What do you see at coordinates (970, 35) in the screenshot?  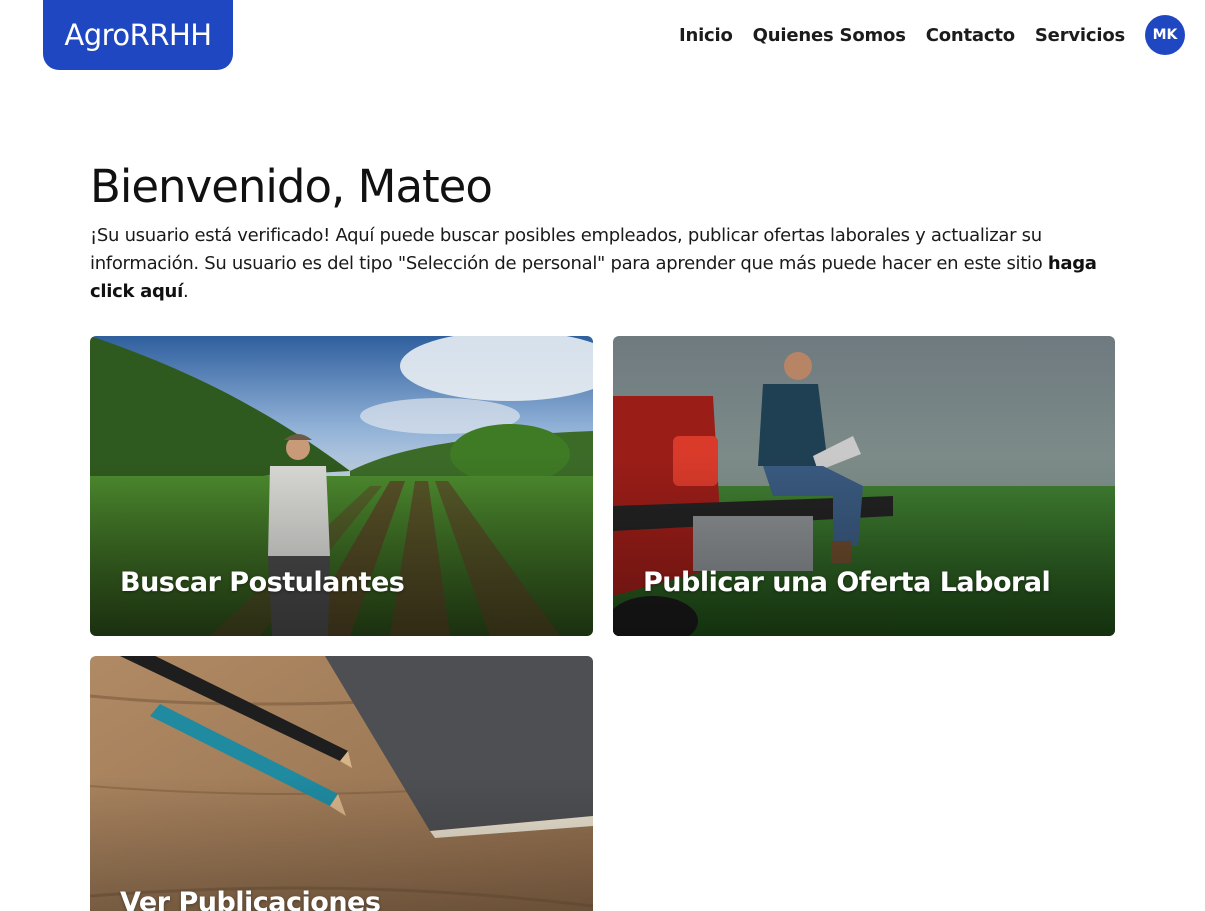 I see `nav-item-contacto: Contacto` at bounding box center [970, 35].